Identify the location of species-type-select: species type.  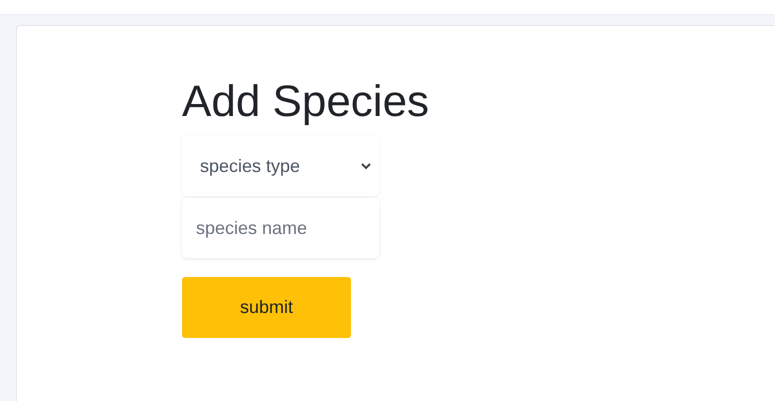
(280, 166).